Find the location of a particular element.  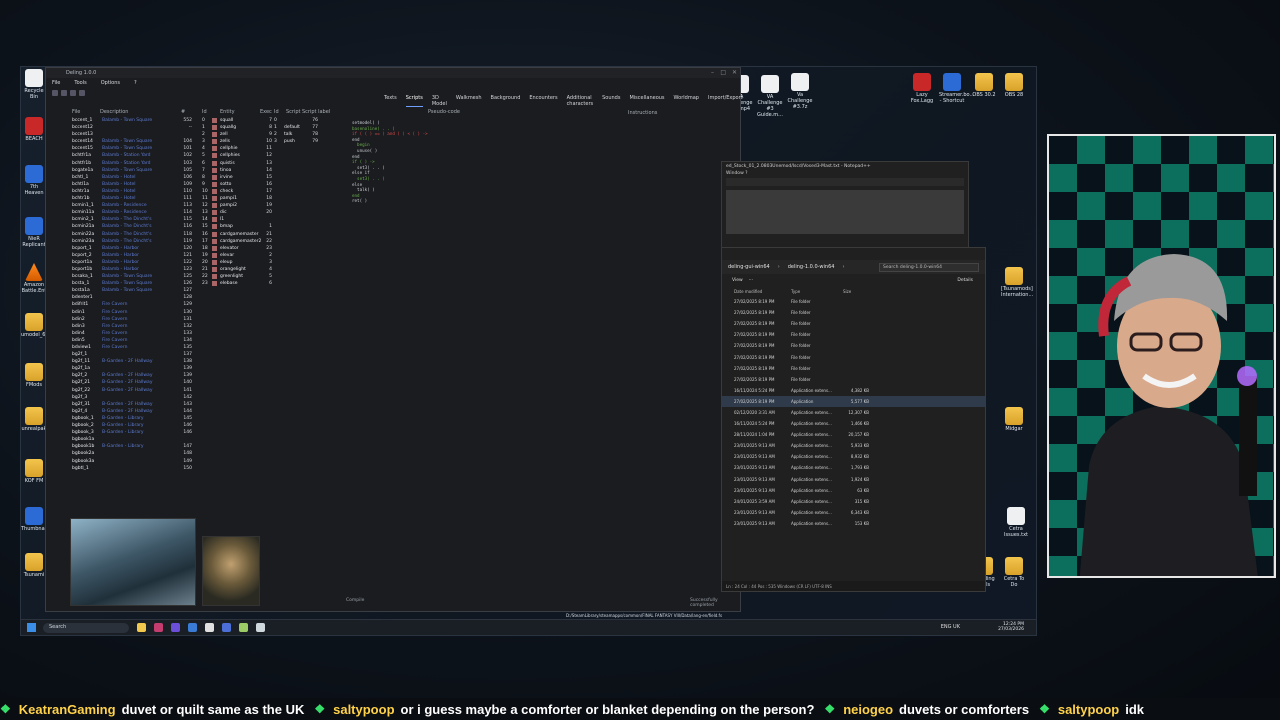

field-row: bg2f_2 B-Garden - 2F Hallway 139 is located at coordinates (132, 375).